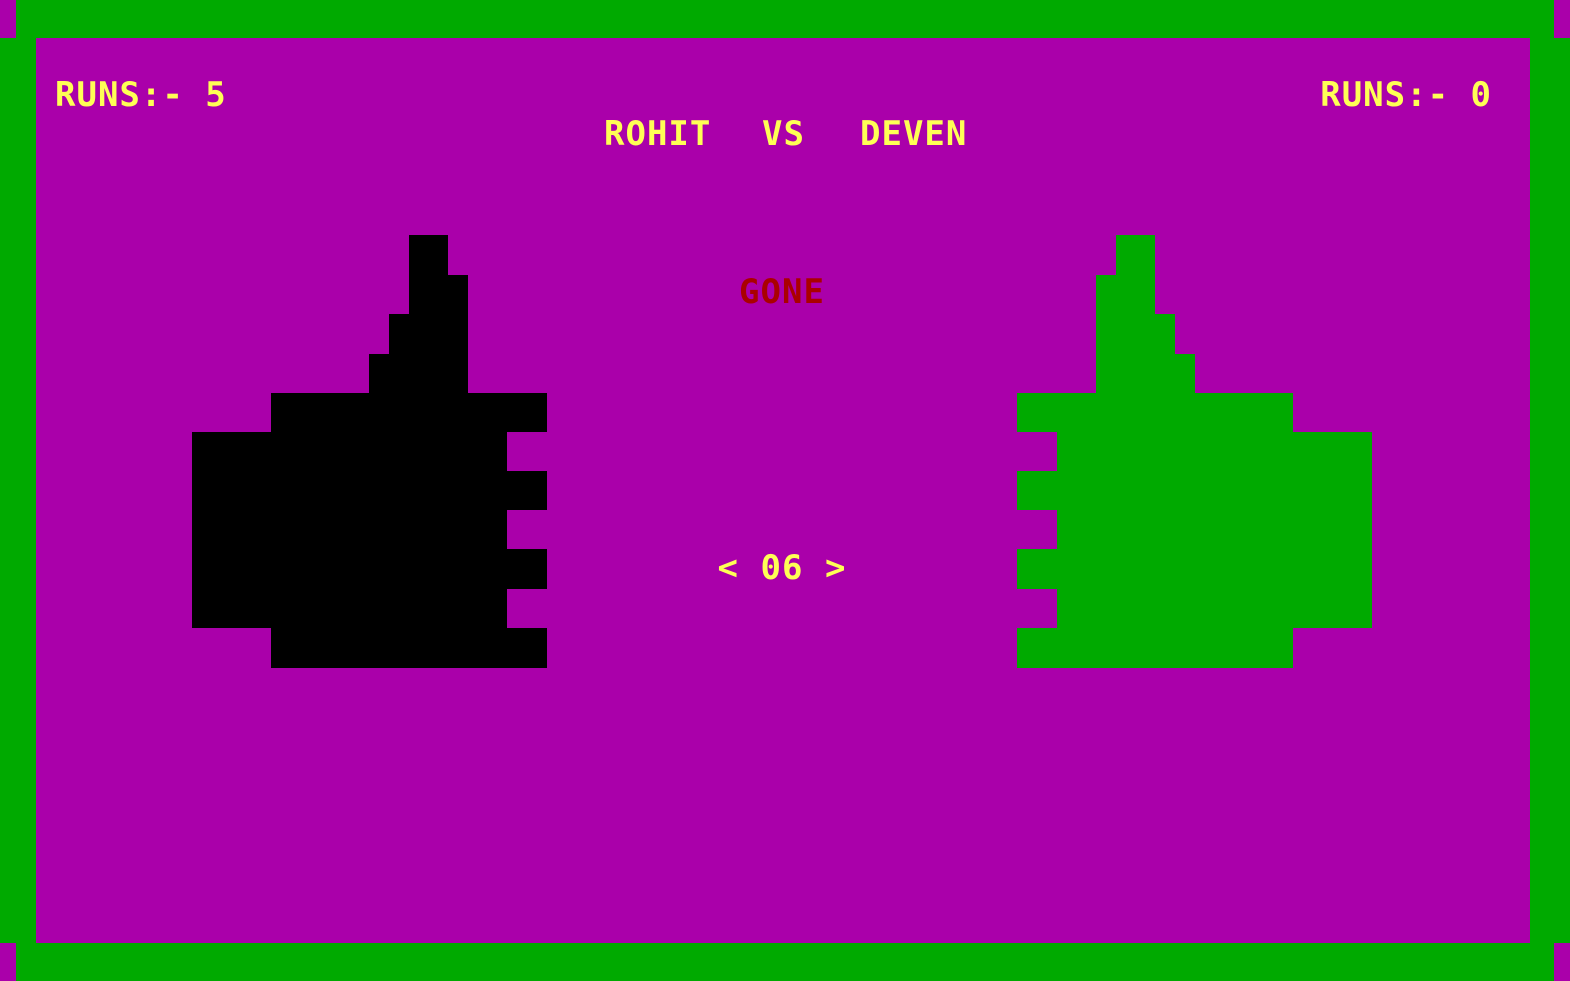 The image size is (1570, 981). What do you see at coordinates (914, 134) in the screenshot?
I see `player2-name: DEVEN` at bounding box center [914, 134].